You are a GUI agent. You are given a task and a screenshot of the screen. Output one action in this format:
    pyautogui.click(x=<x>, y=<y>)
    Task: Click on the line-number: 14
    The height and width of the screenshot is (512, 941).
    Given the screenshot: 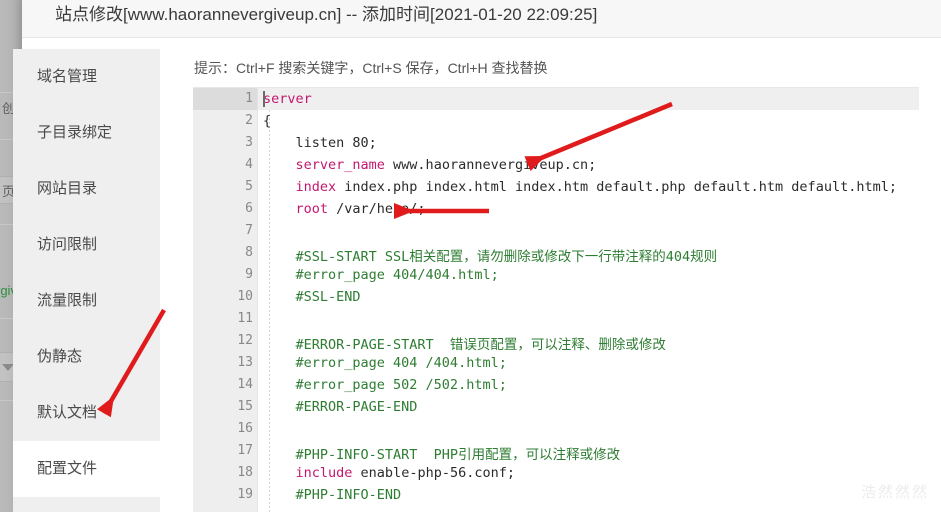 What is the action you would take?
    pyautogui.click(x=245, y=384)
    